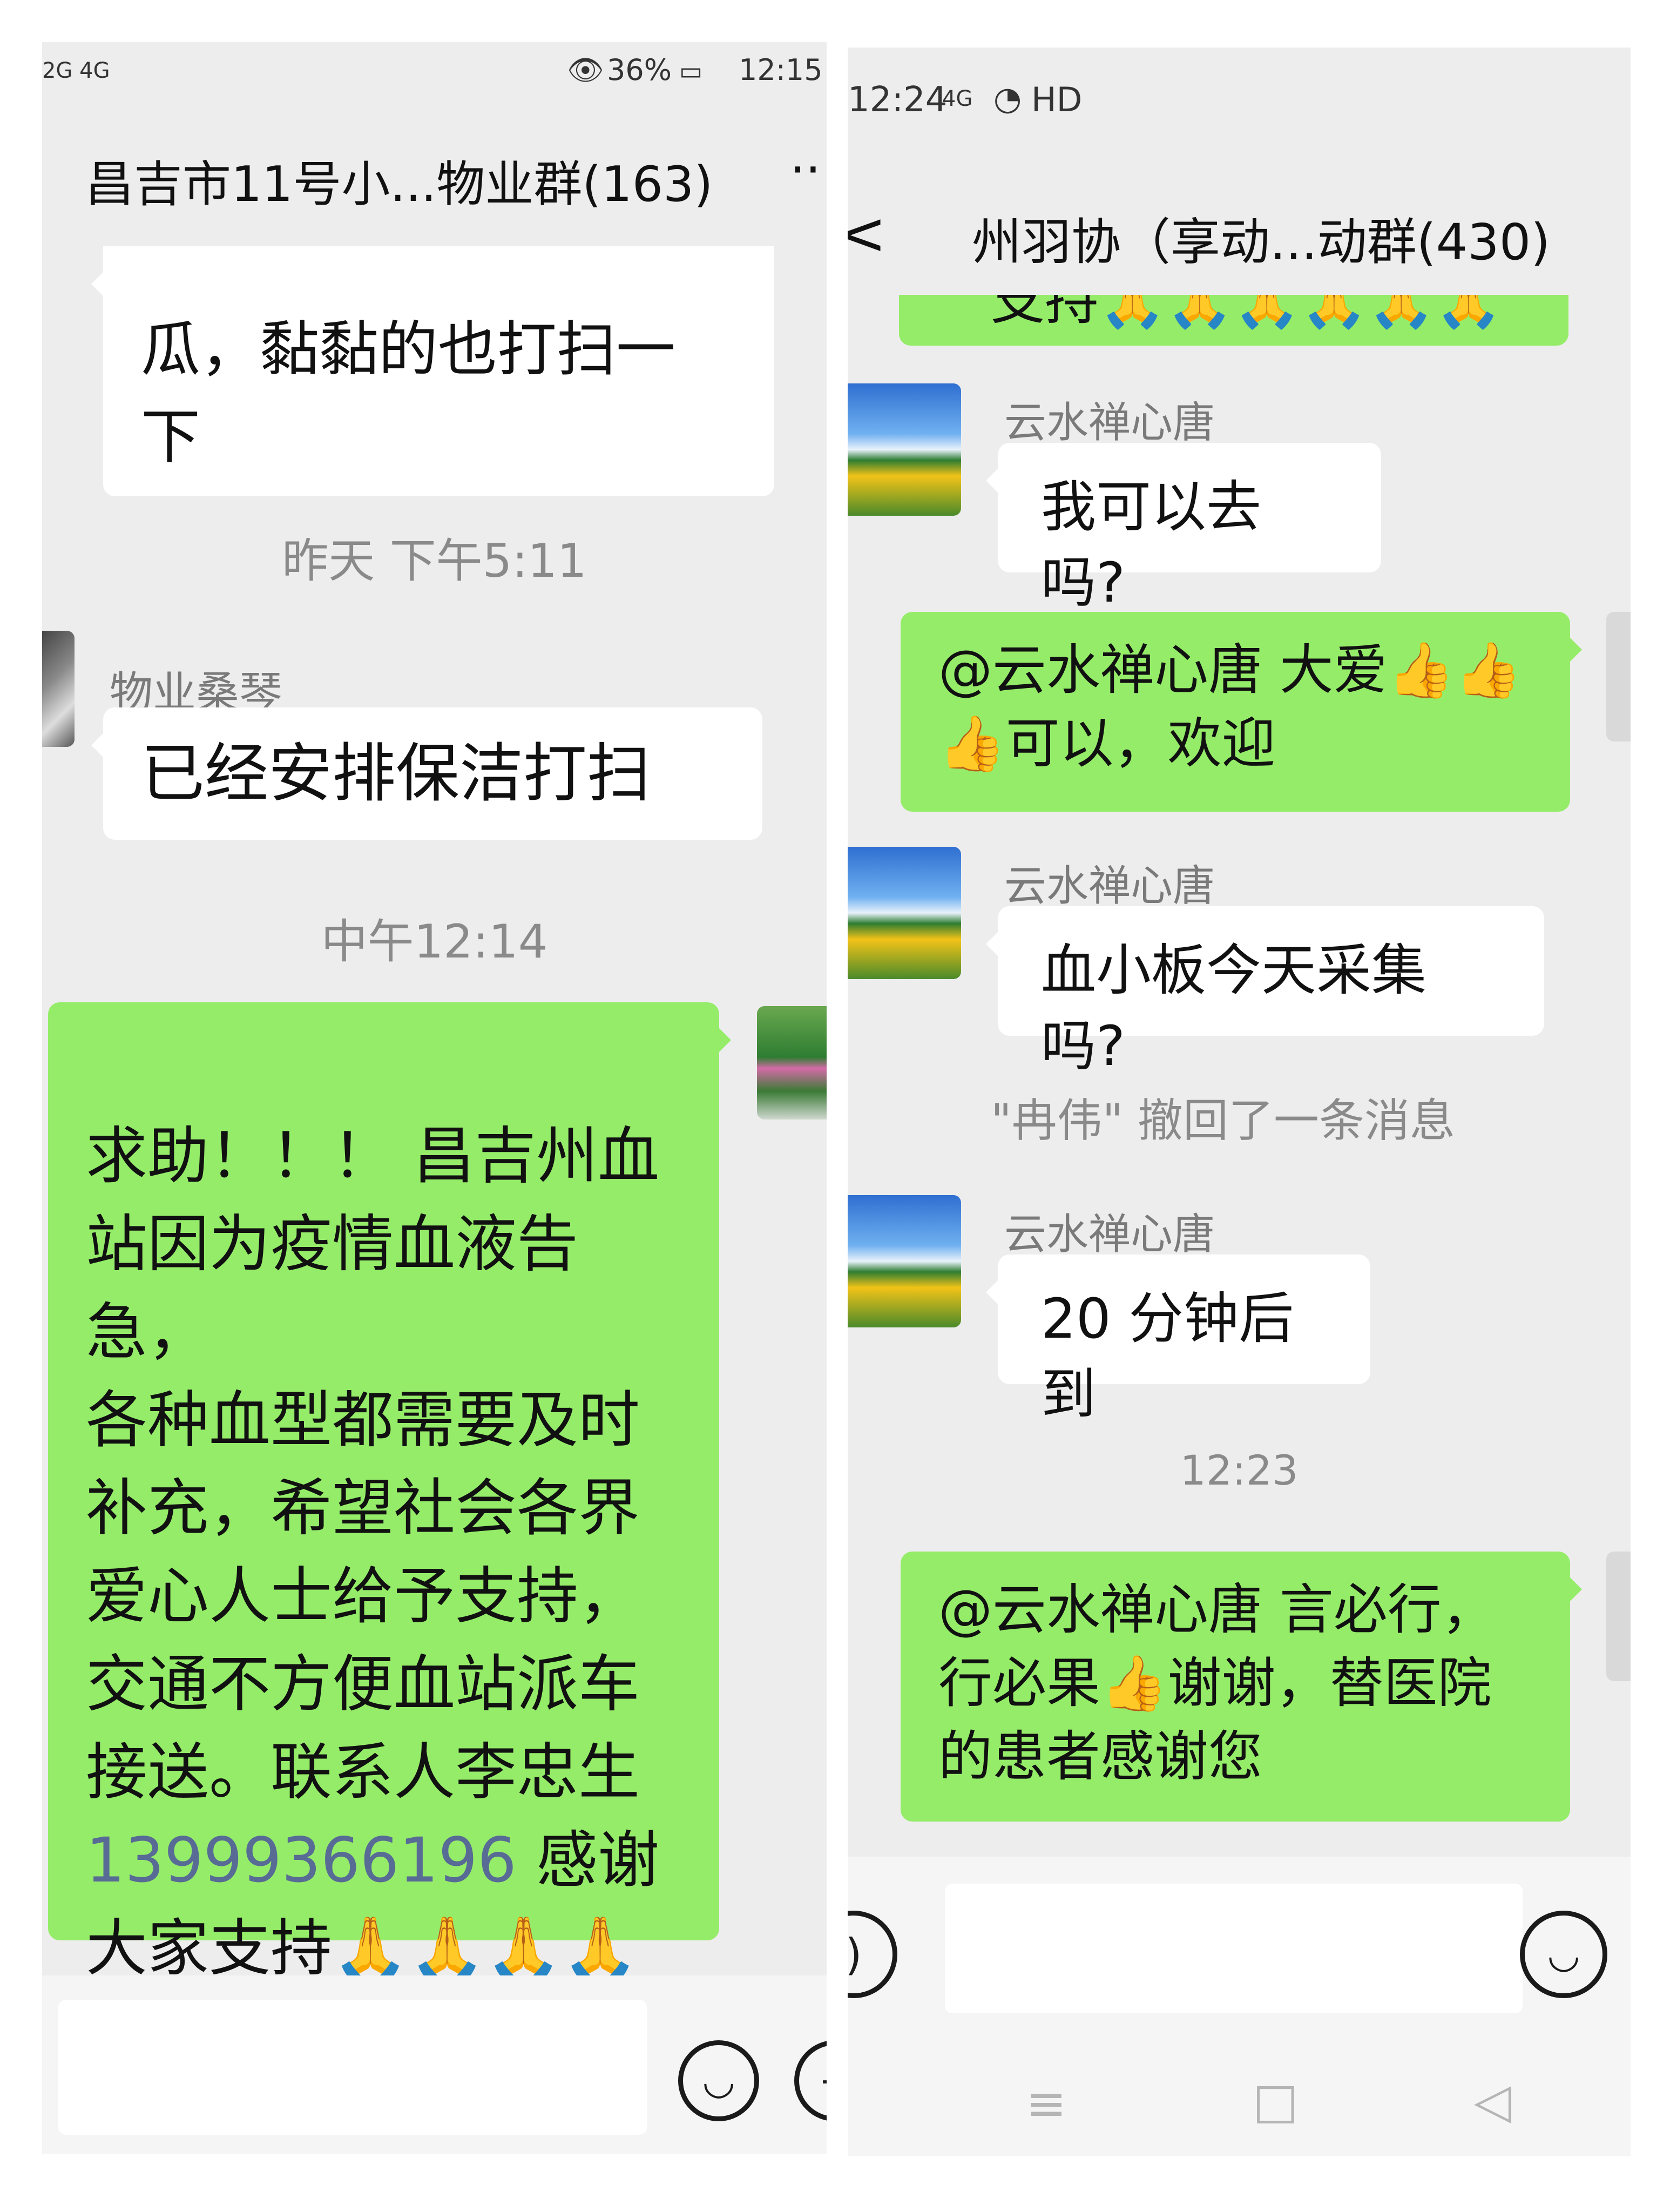 The image size is (1677, 2212). I want to click on menu-icon: ≡, so click(1046, 2103).